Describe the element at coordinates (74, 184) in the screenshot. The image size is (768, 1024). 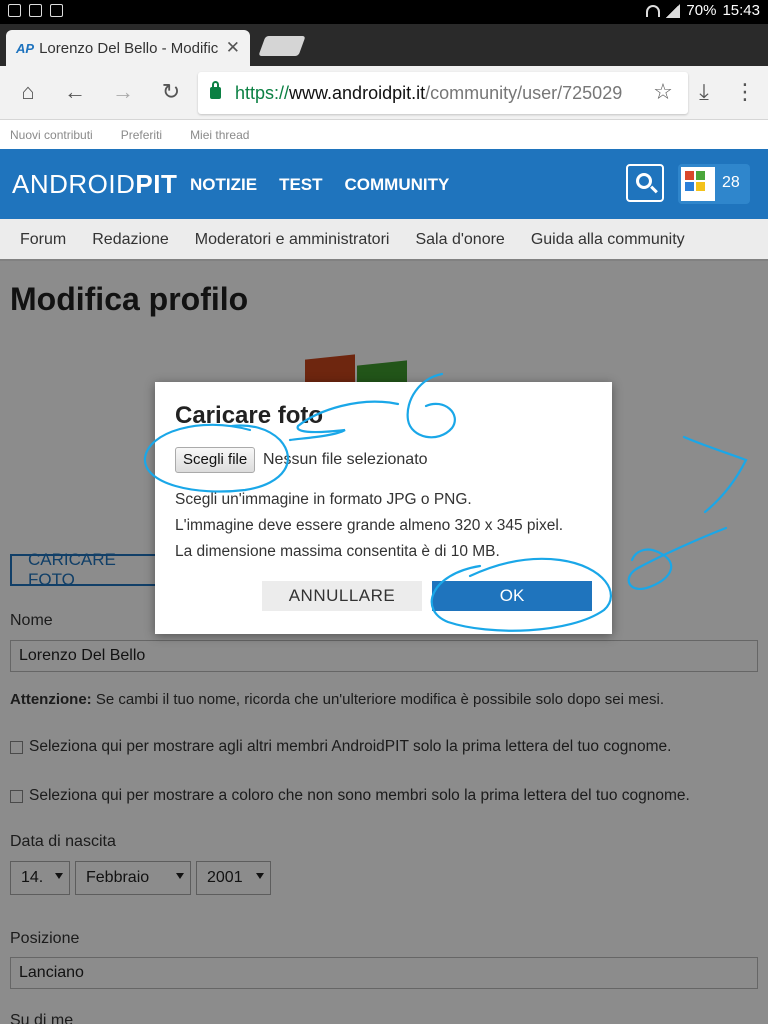
I see `logo-text-android: ANDROID` at that location.